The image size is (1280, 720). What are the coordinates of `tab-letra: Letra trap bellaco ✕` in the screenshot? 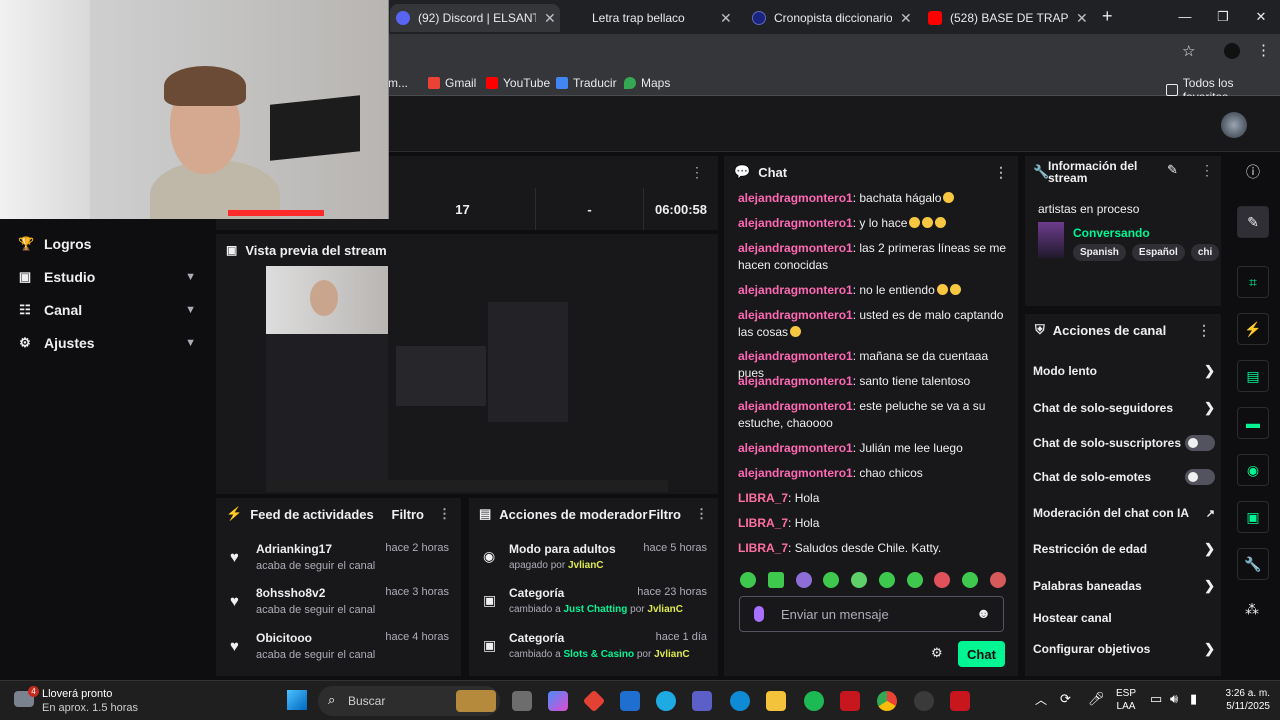 It's located at (667, 18).